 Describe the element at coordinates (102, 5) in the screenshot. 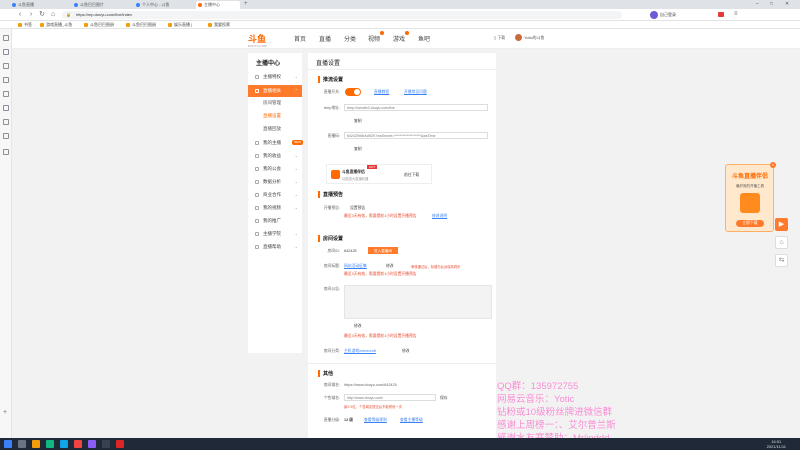

I see `browser-tab: 斗鱼巴巴图片` at that location.